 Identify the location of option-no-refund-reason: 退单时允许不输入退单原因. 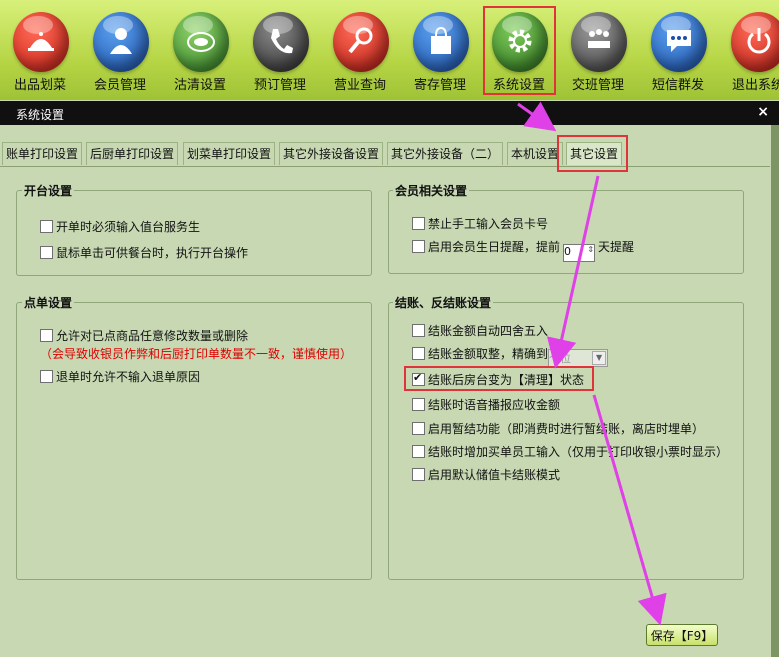
(120, 376).